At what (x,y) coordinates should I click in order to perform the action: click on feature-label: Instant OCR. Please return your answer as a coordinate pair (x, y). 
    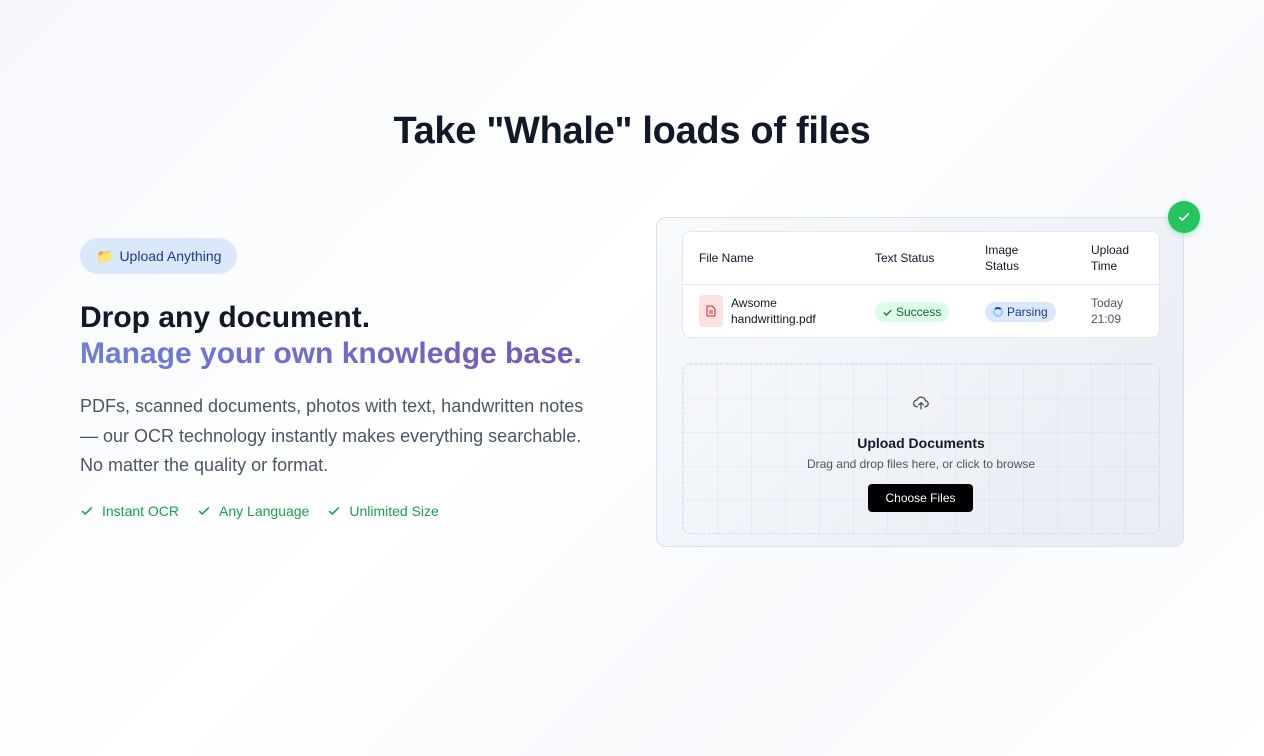
    Looking at the image, I should click on (141, 510).